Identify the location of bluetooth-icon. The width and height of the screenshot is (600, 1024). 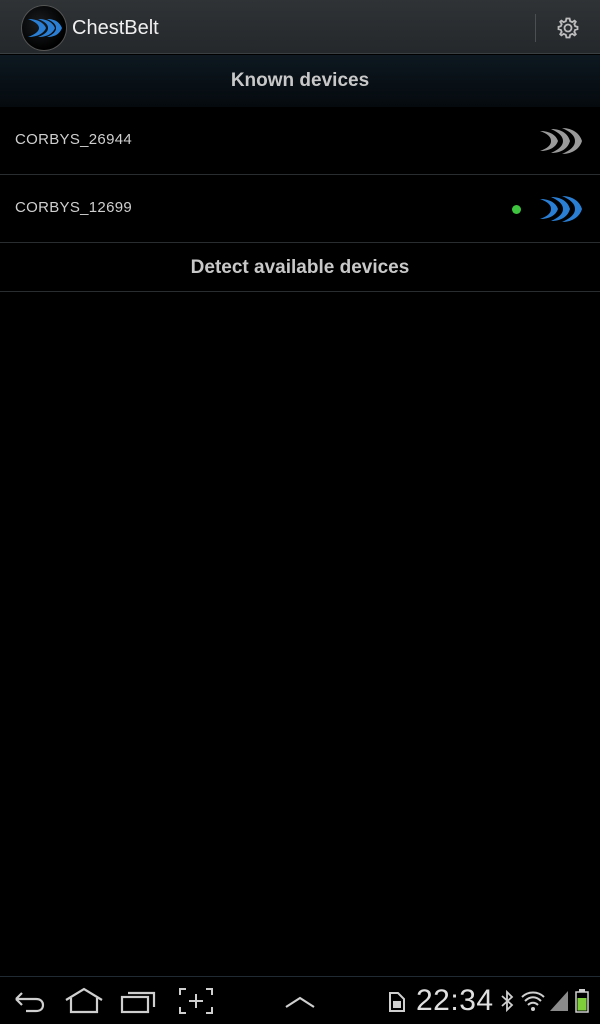
(507, 1001).